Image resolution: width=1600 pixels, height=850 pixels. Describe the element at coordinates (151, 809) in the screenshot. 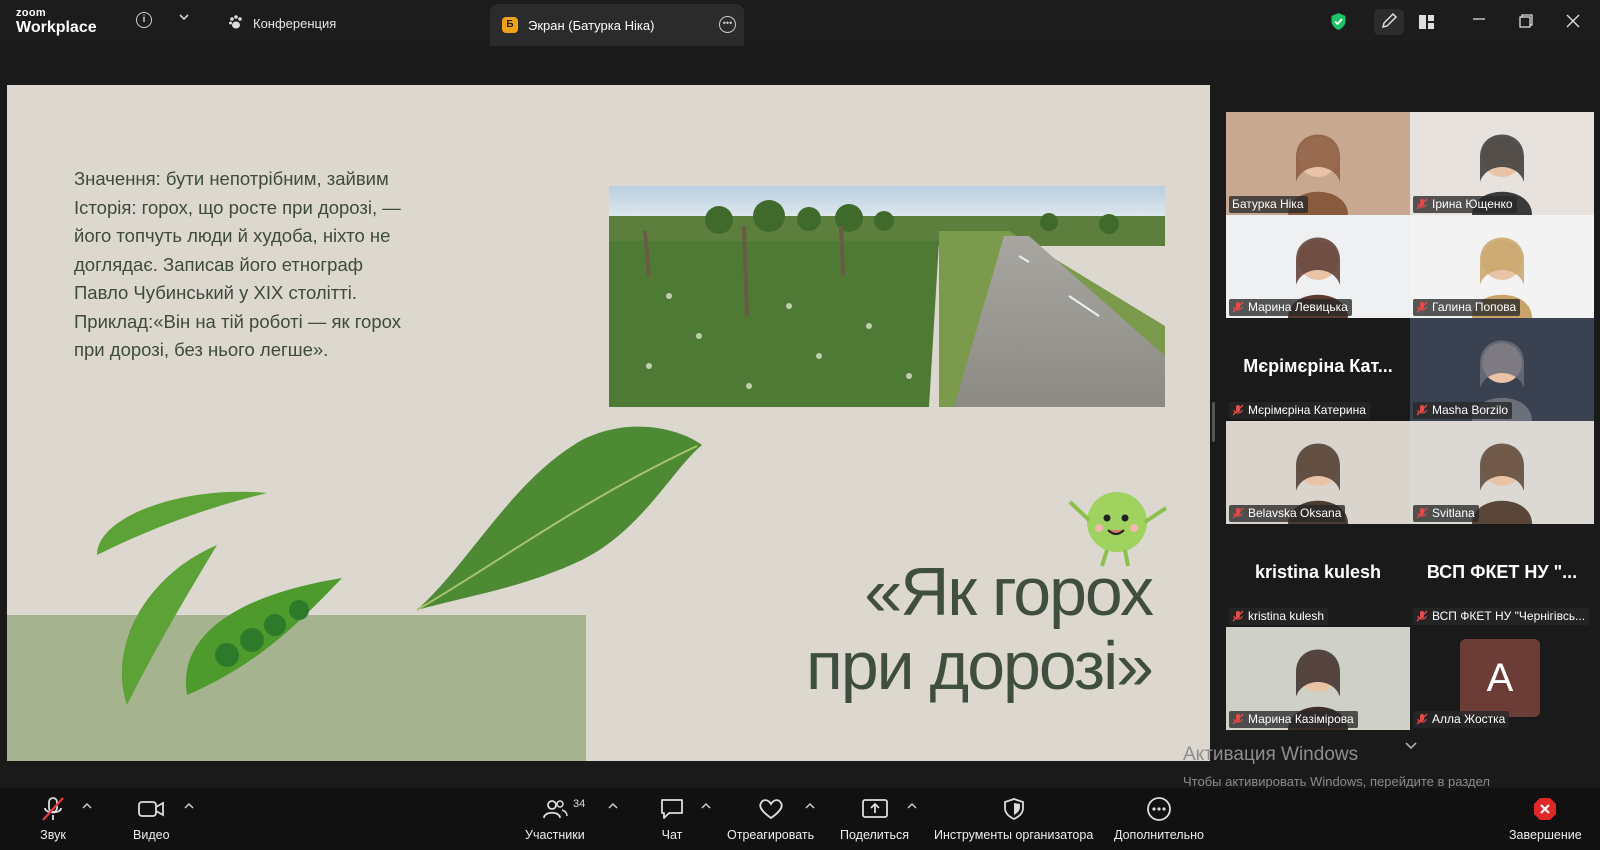

I see `camera-icon` at that location.